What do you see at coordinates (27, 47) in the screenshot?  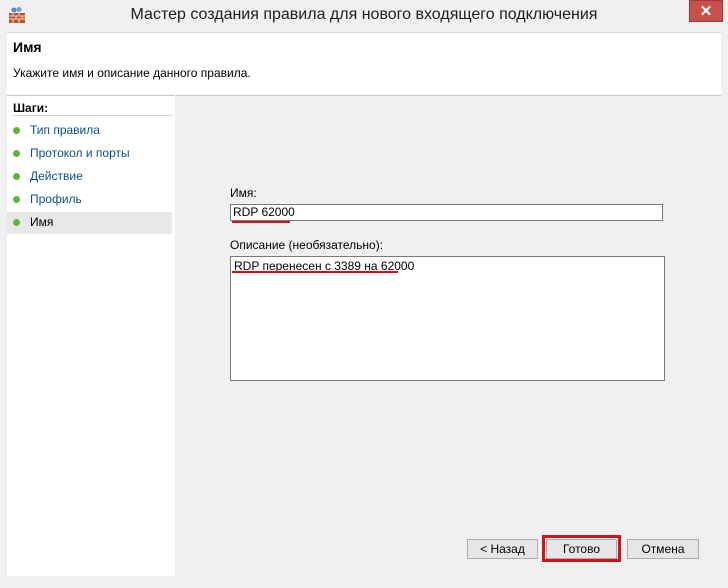 I see `page-title: Имя` at bounding box center [27, 47].